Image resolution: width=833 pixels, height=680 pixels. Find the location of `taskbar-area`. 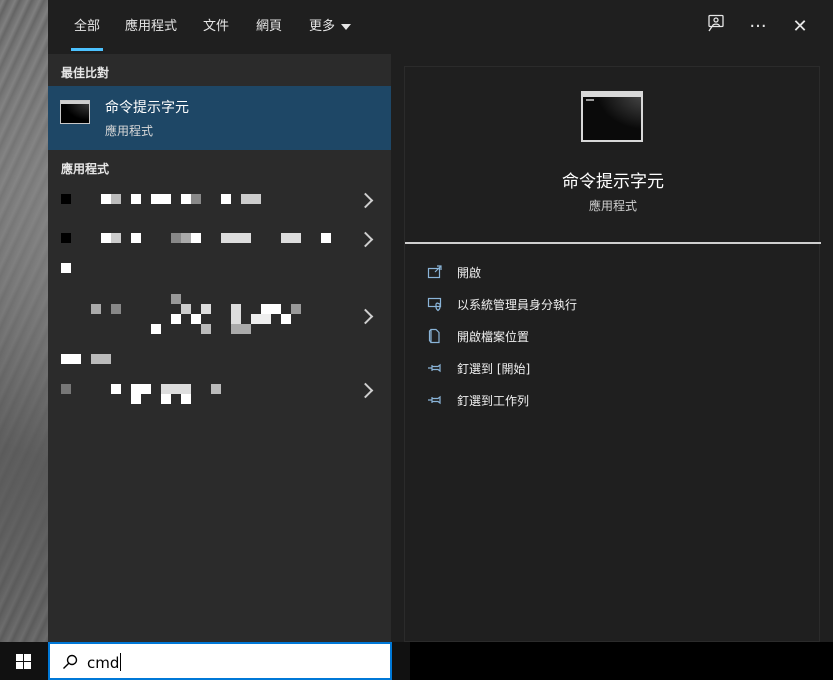

taskbar-area is located at coordinates (621, 661).